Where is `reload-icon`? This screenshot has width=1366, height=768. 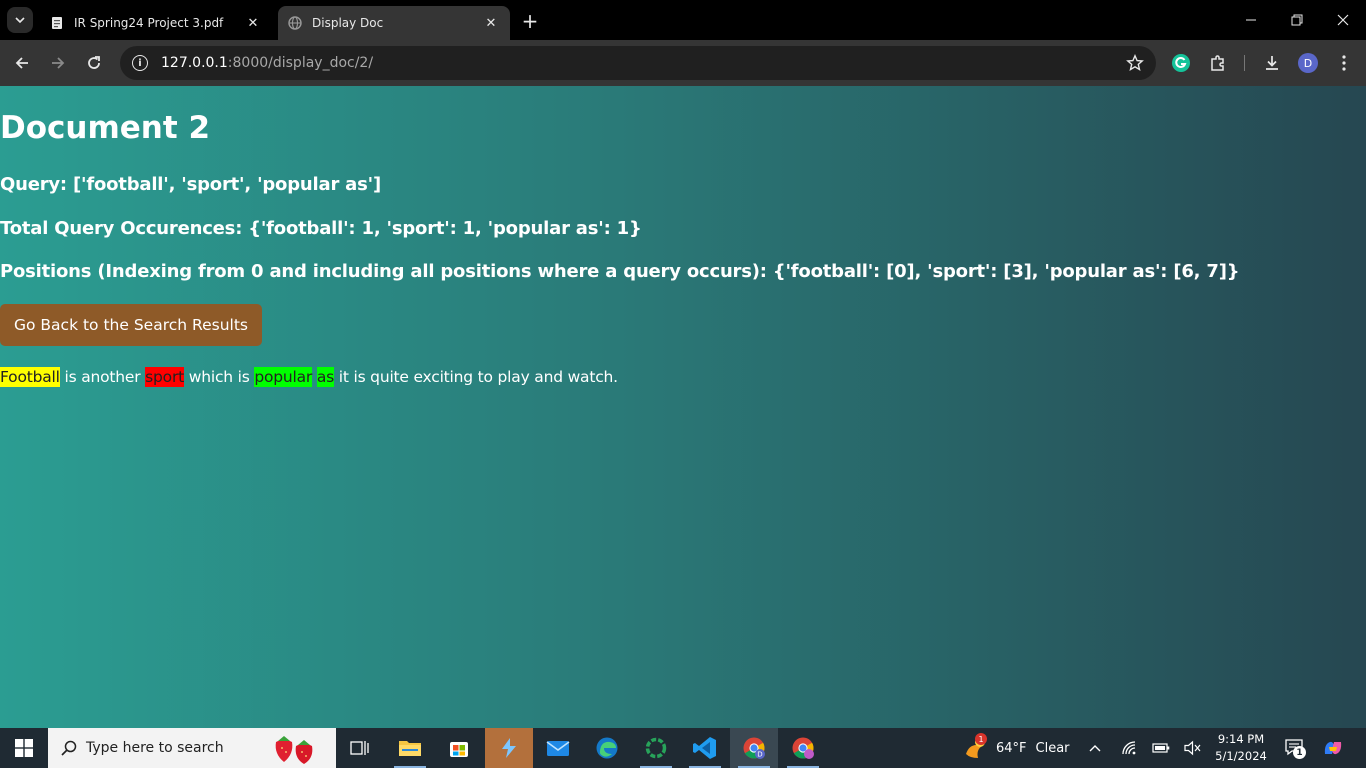
reload-icon is located at coordinates (94, 62).